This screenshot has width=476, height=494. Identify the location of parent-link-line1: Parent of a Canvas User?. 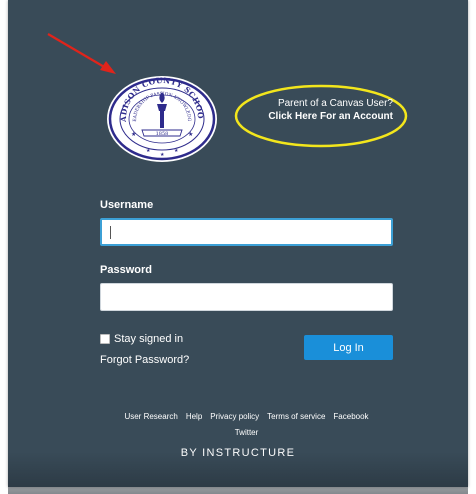
(335, 103).